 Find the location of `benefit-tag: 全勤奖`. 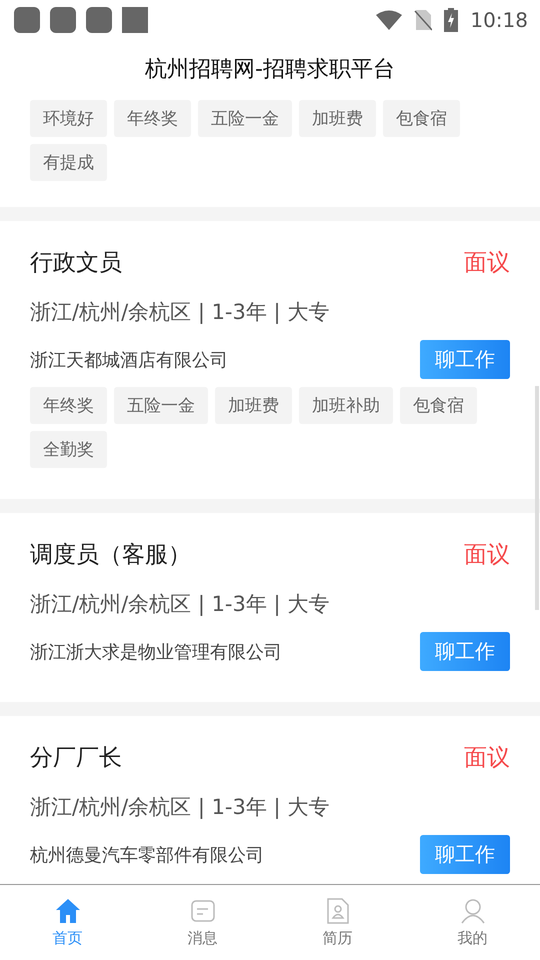

benefit-tag: 全勤奖 is located at coordinates (68, 449).